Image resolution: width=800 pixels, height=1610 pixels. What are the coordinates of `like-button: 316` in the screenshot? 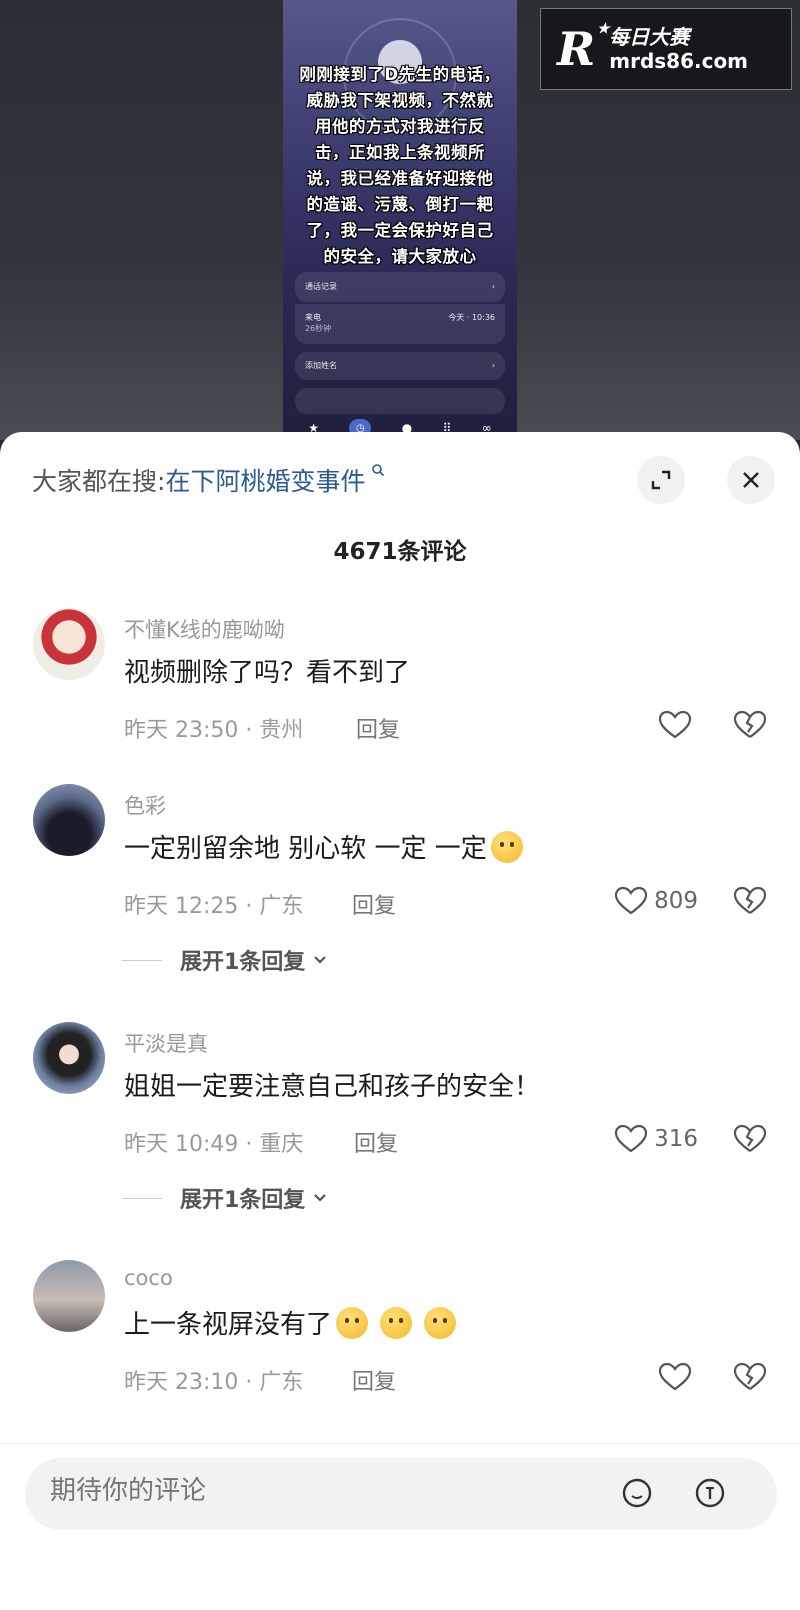 It's located at (656, 1139).